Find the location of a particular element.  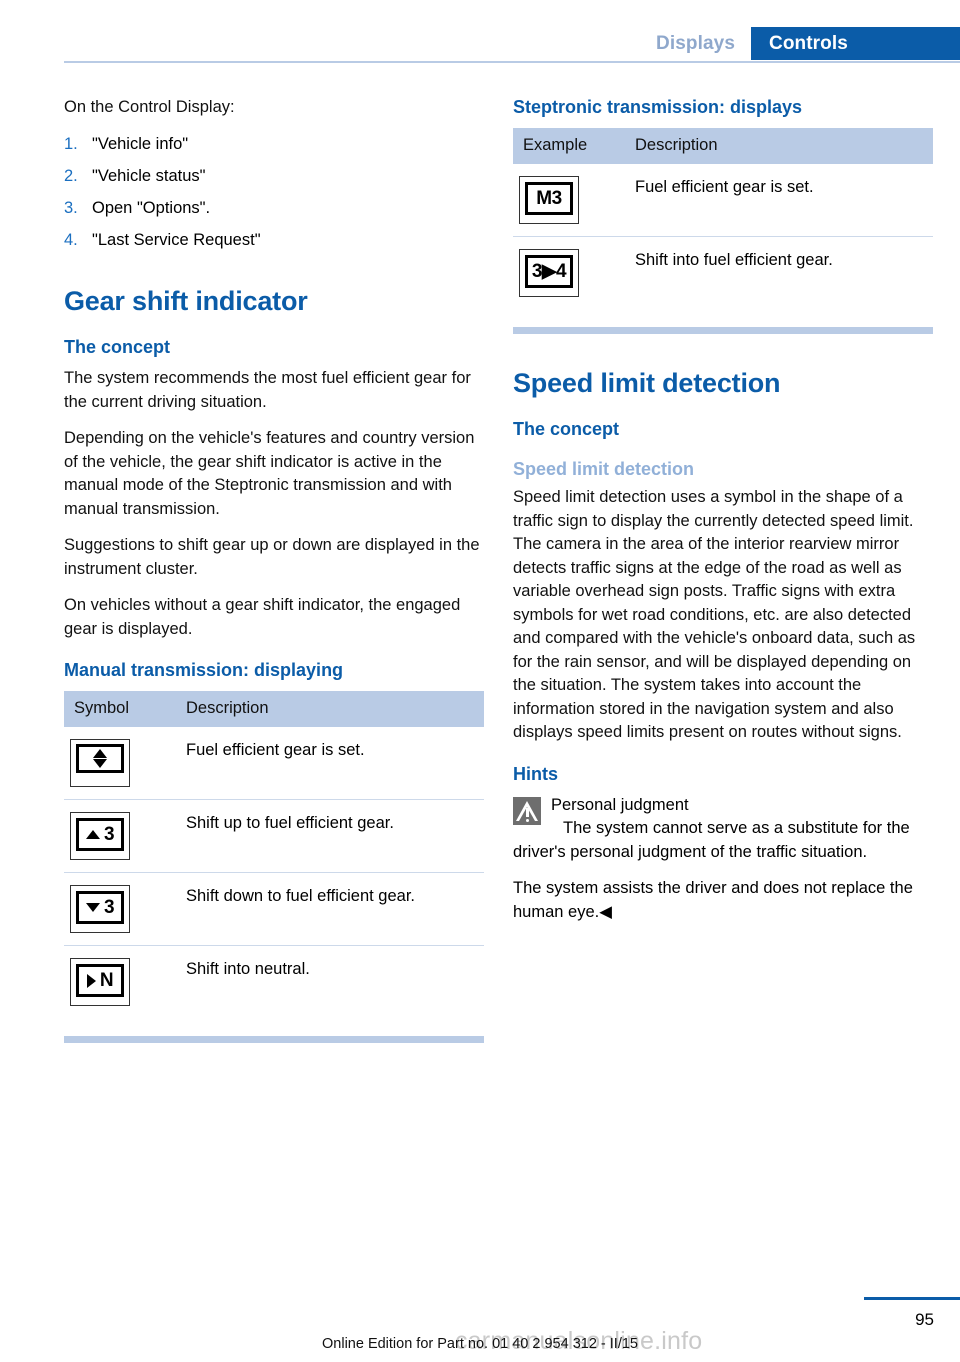

tab-controls: Controls is located at coordinates (855, 43).